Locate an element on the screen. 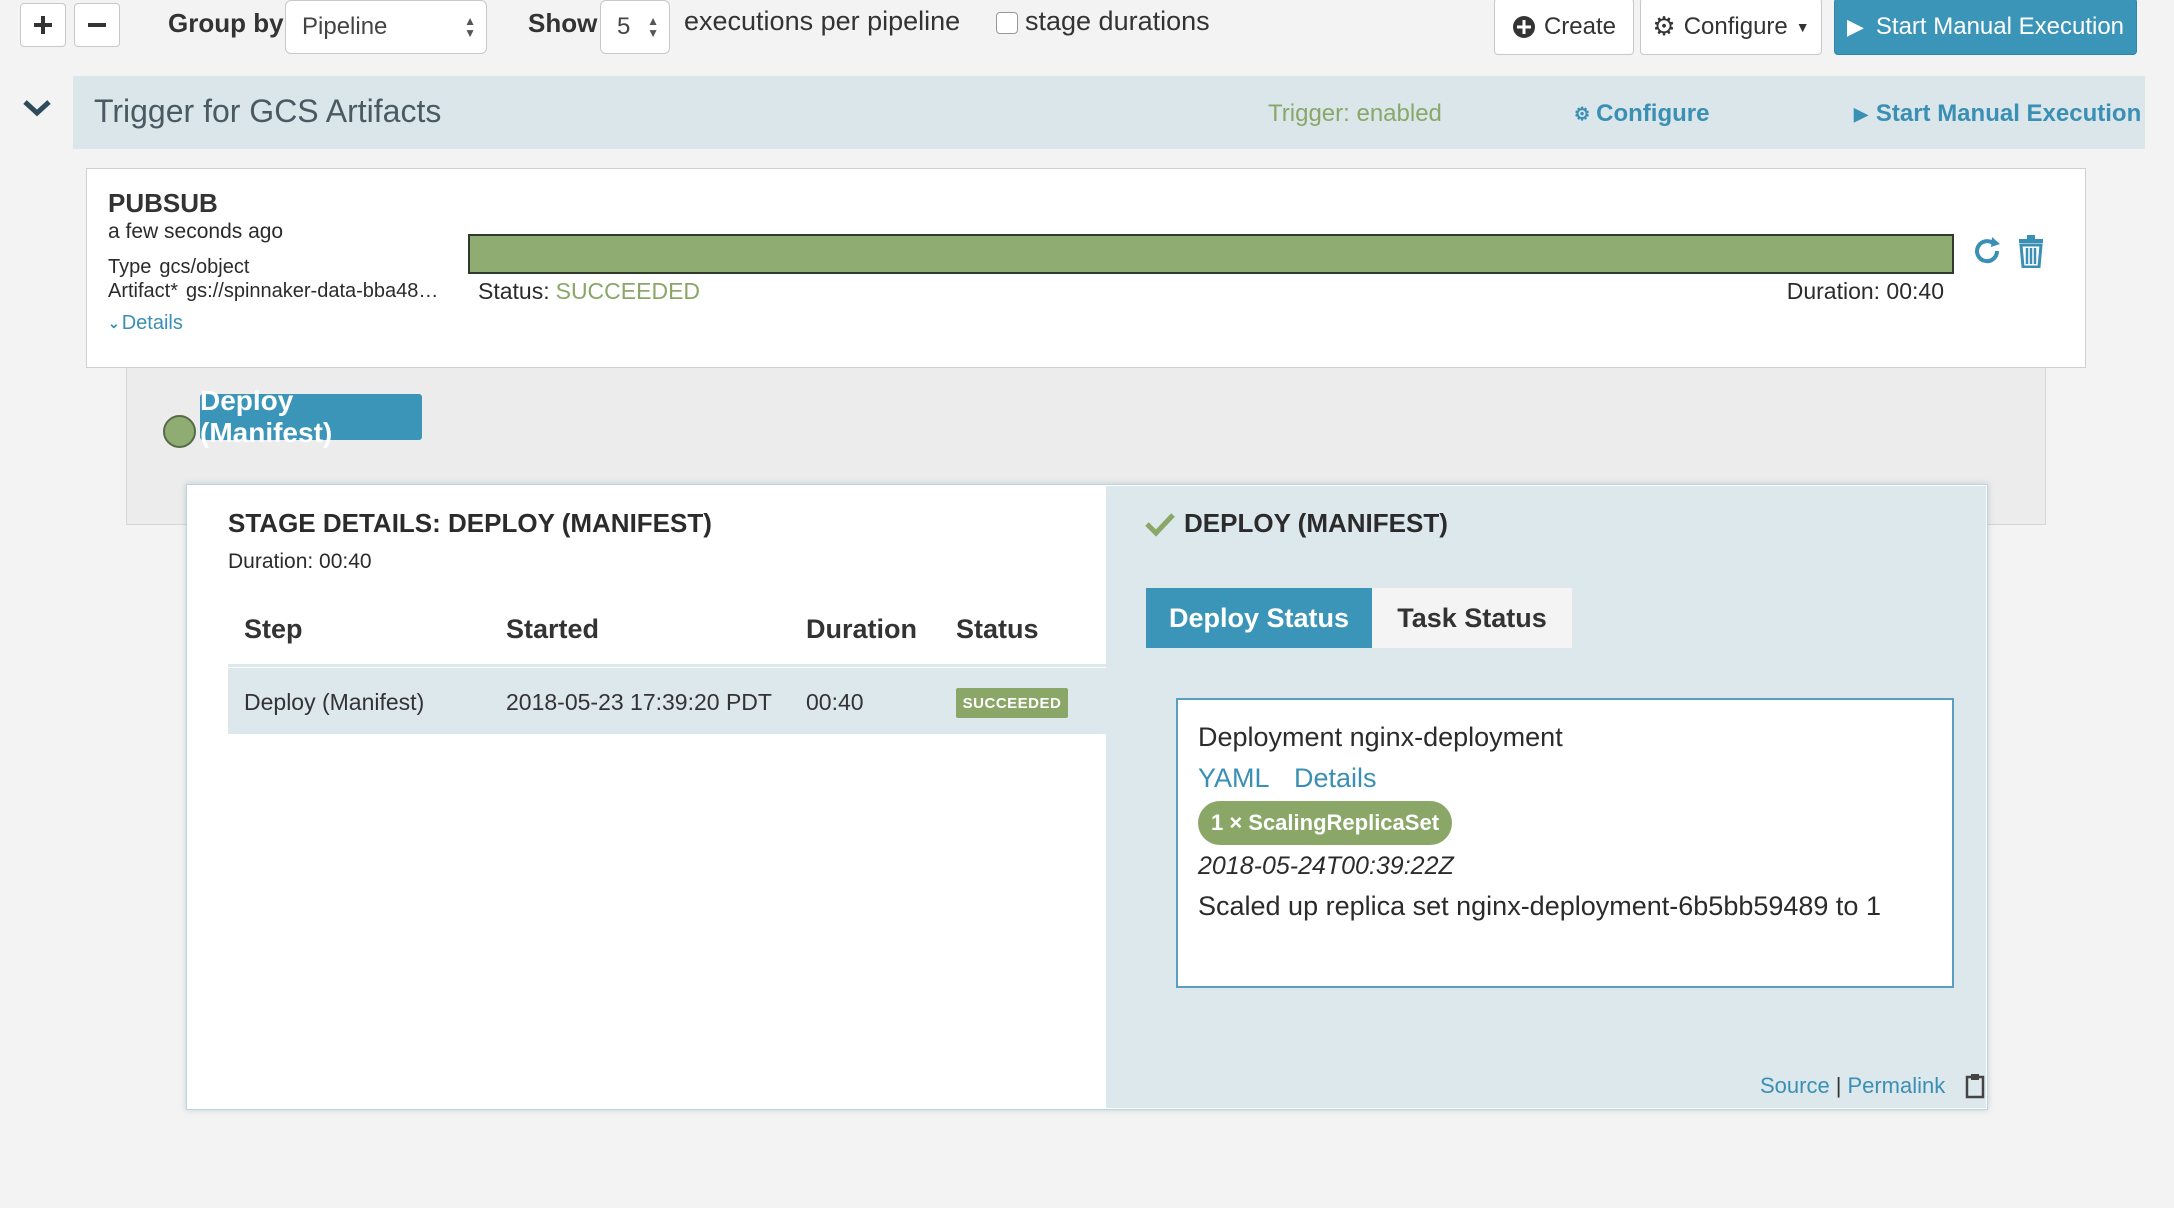 The image size is (2174, 1208). row-step: Deploy (Manifest) is located at coordinates (334, 702).